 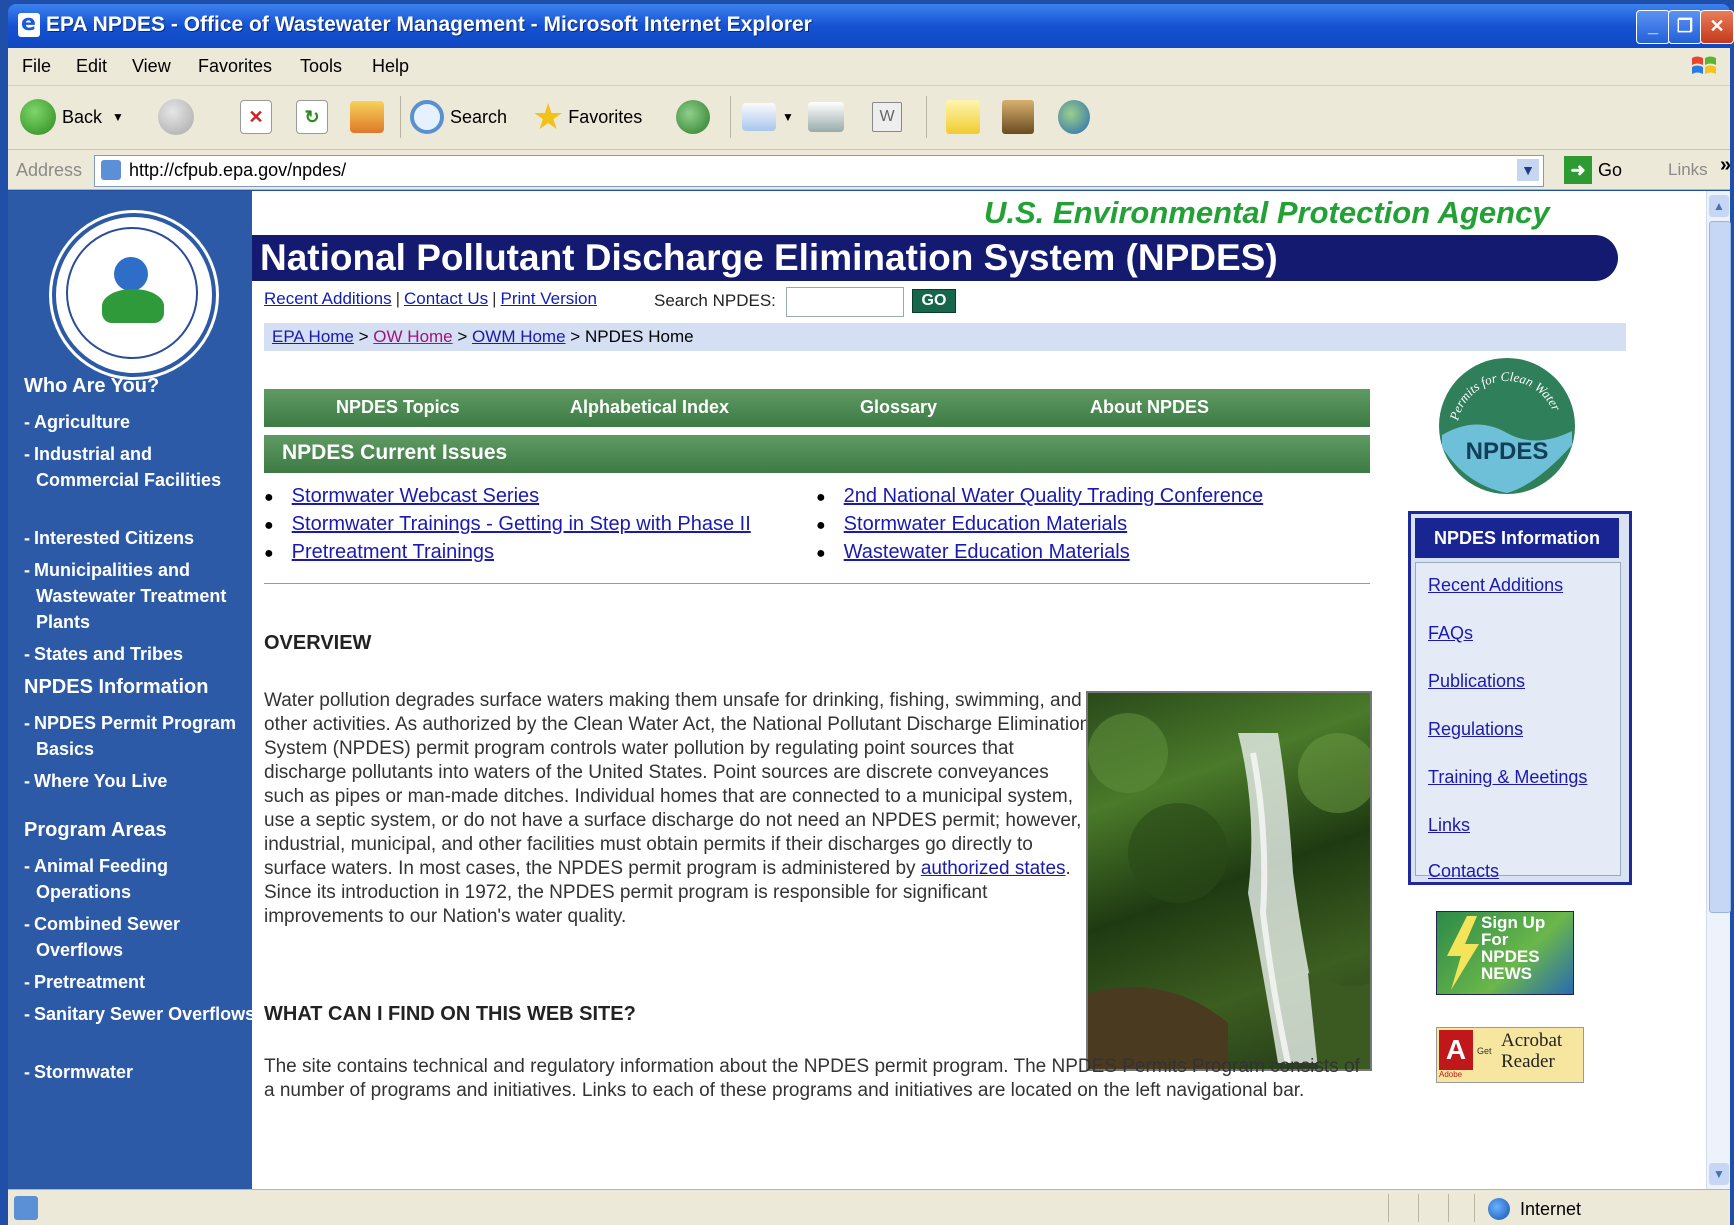 I want to click on nav-item: - States and Tribes, so click(x=141, y=654).